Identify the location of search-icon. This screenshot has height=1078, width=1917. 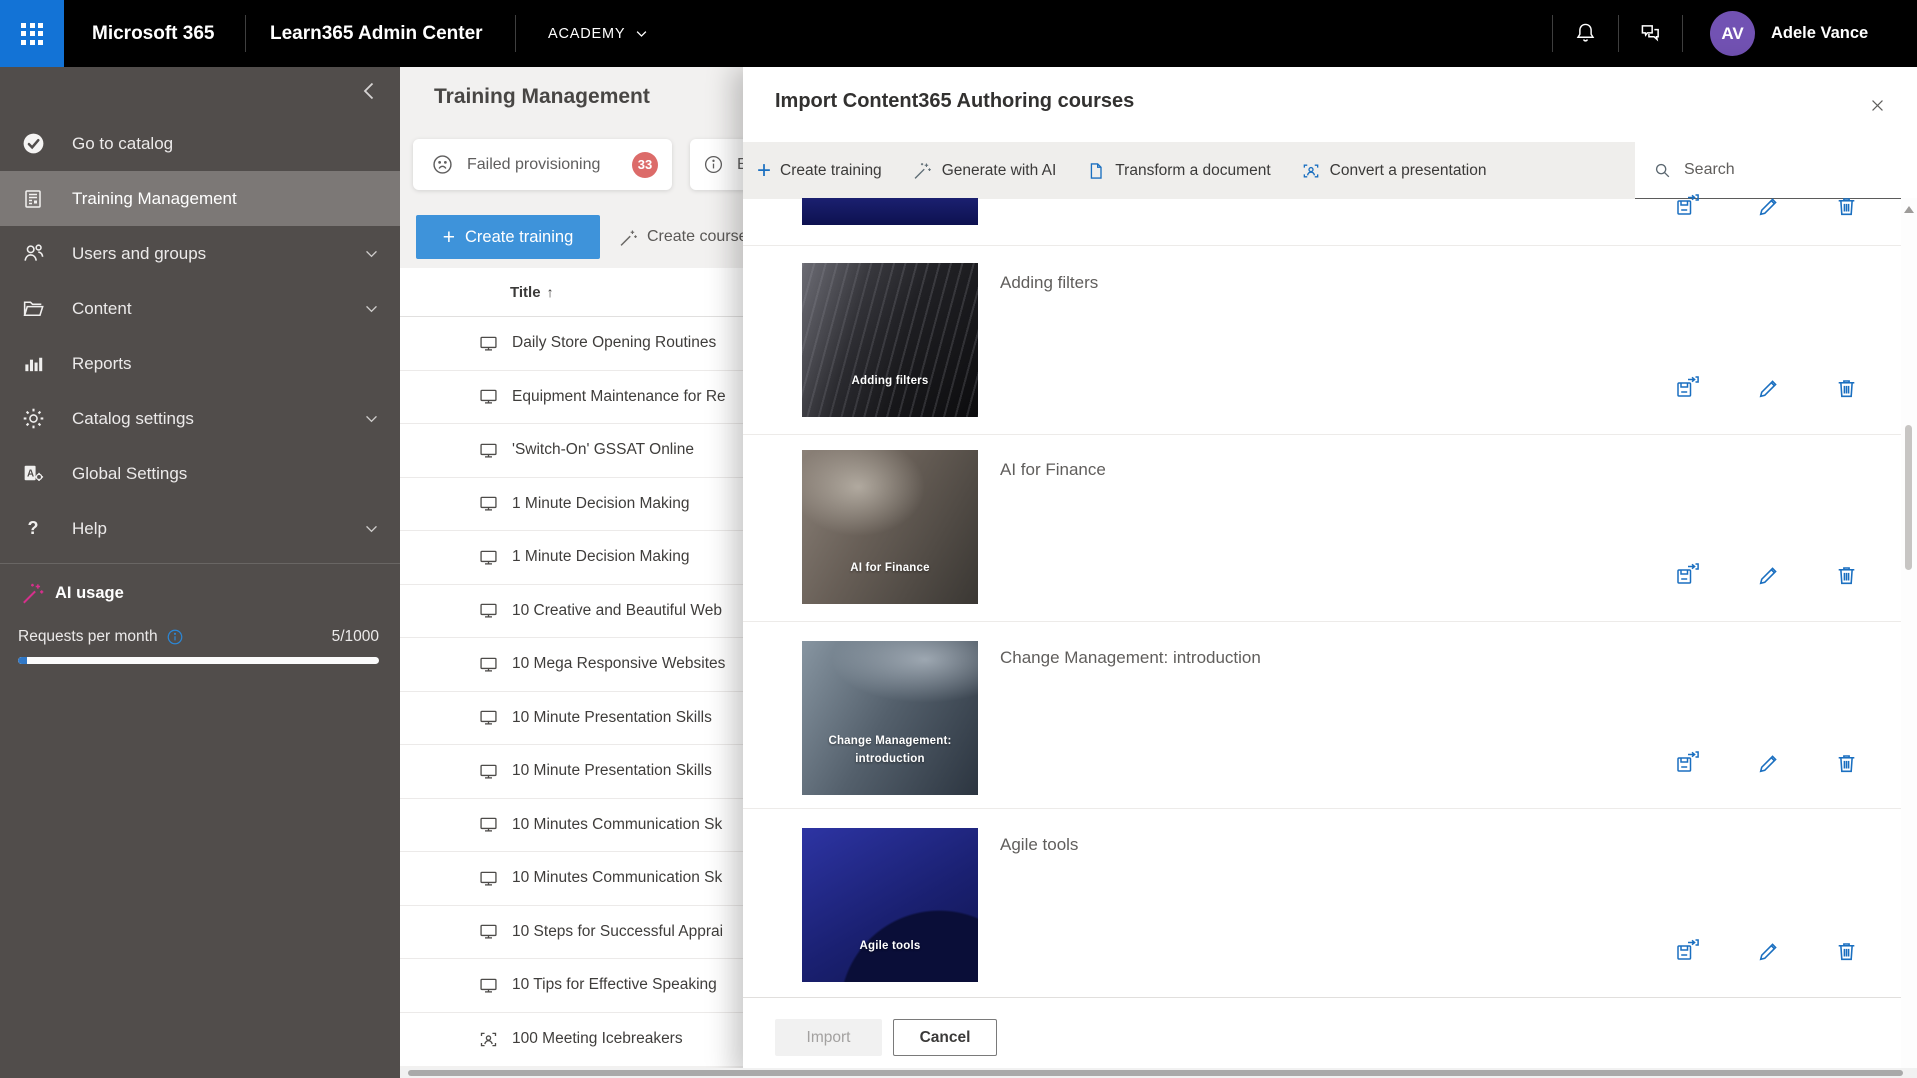
(1662, 170).